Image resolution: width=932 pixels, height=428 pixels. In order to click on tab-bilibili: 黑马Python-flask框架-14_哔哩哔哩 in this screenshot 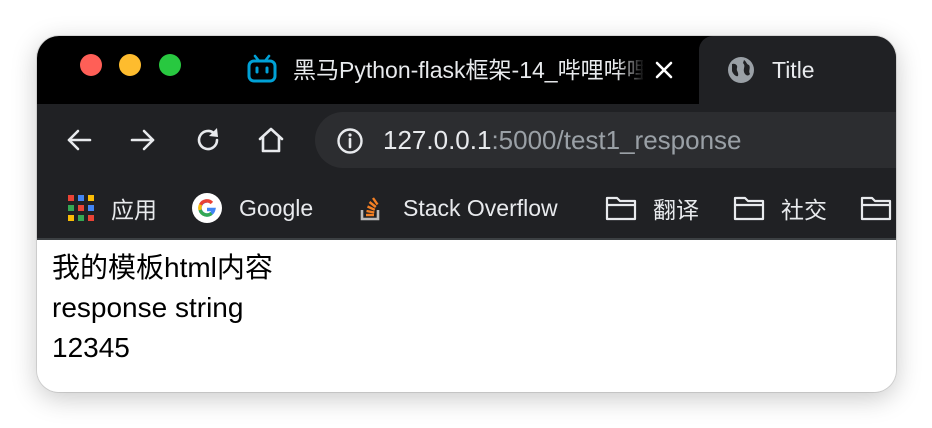, I will do `click(461, 70)`.